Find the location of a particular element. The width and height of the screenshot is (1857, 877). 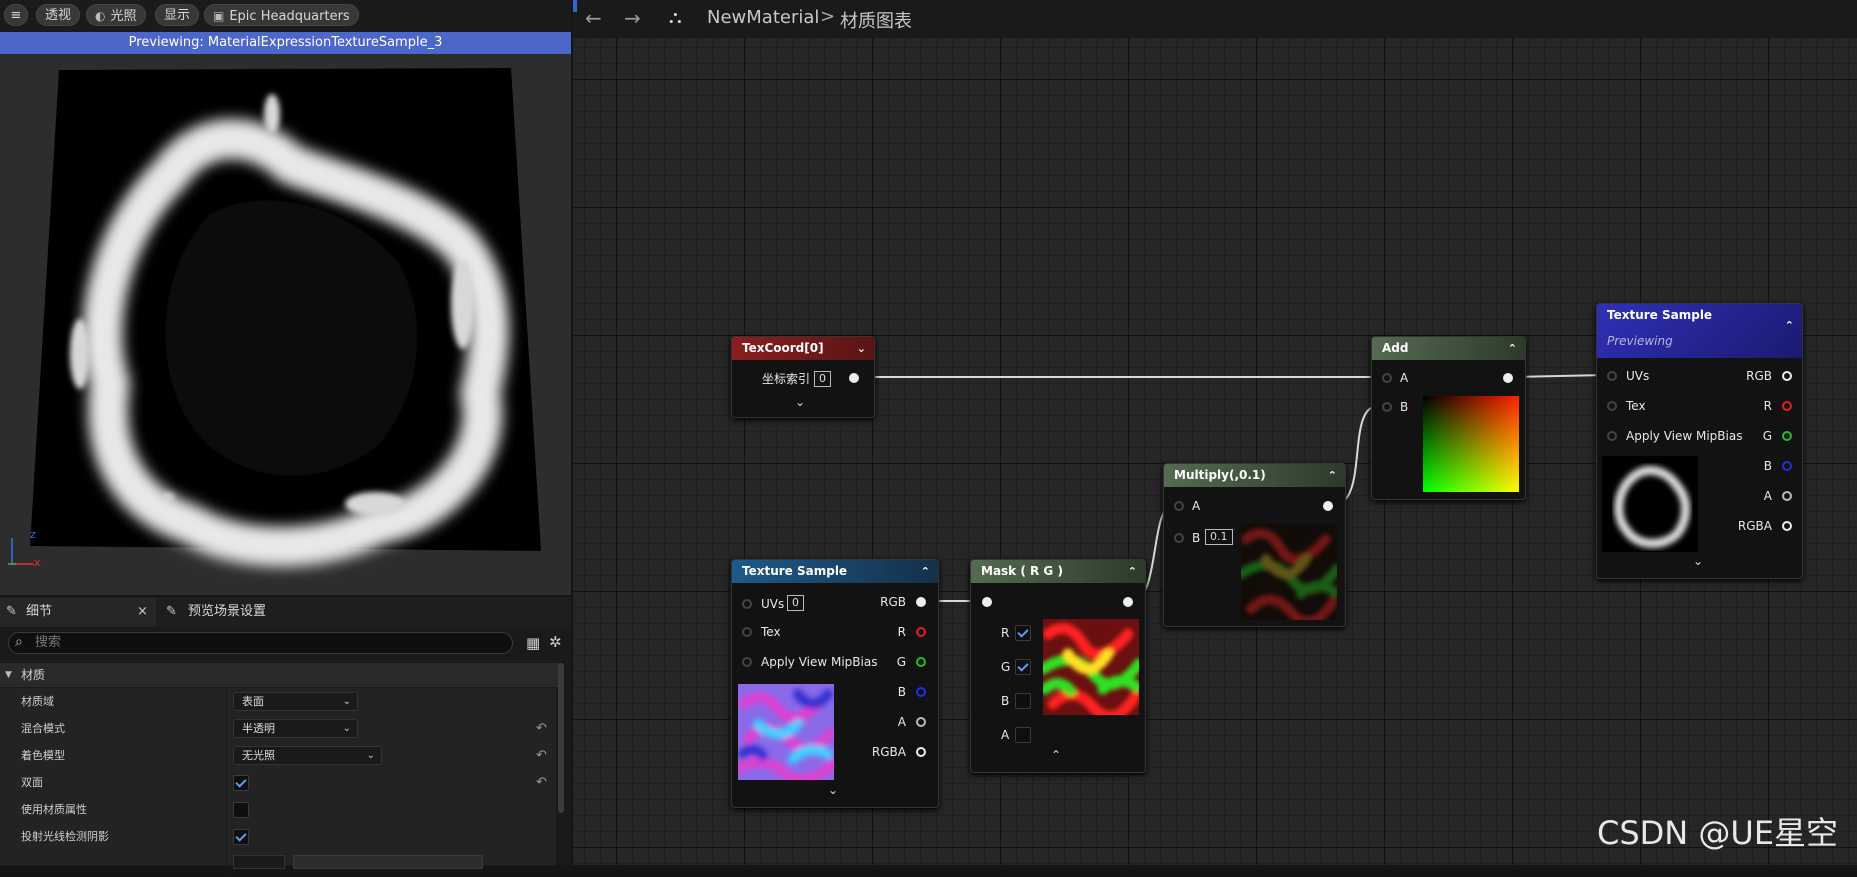

node-add: Add ⌃ A B is located at coordinates (1448, 418).